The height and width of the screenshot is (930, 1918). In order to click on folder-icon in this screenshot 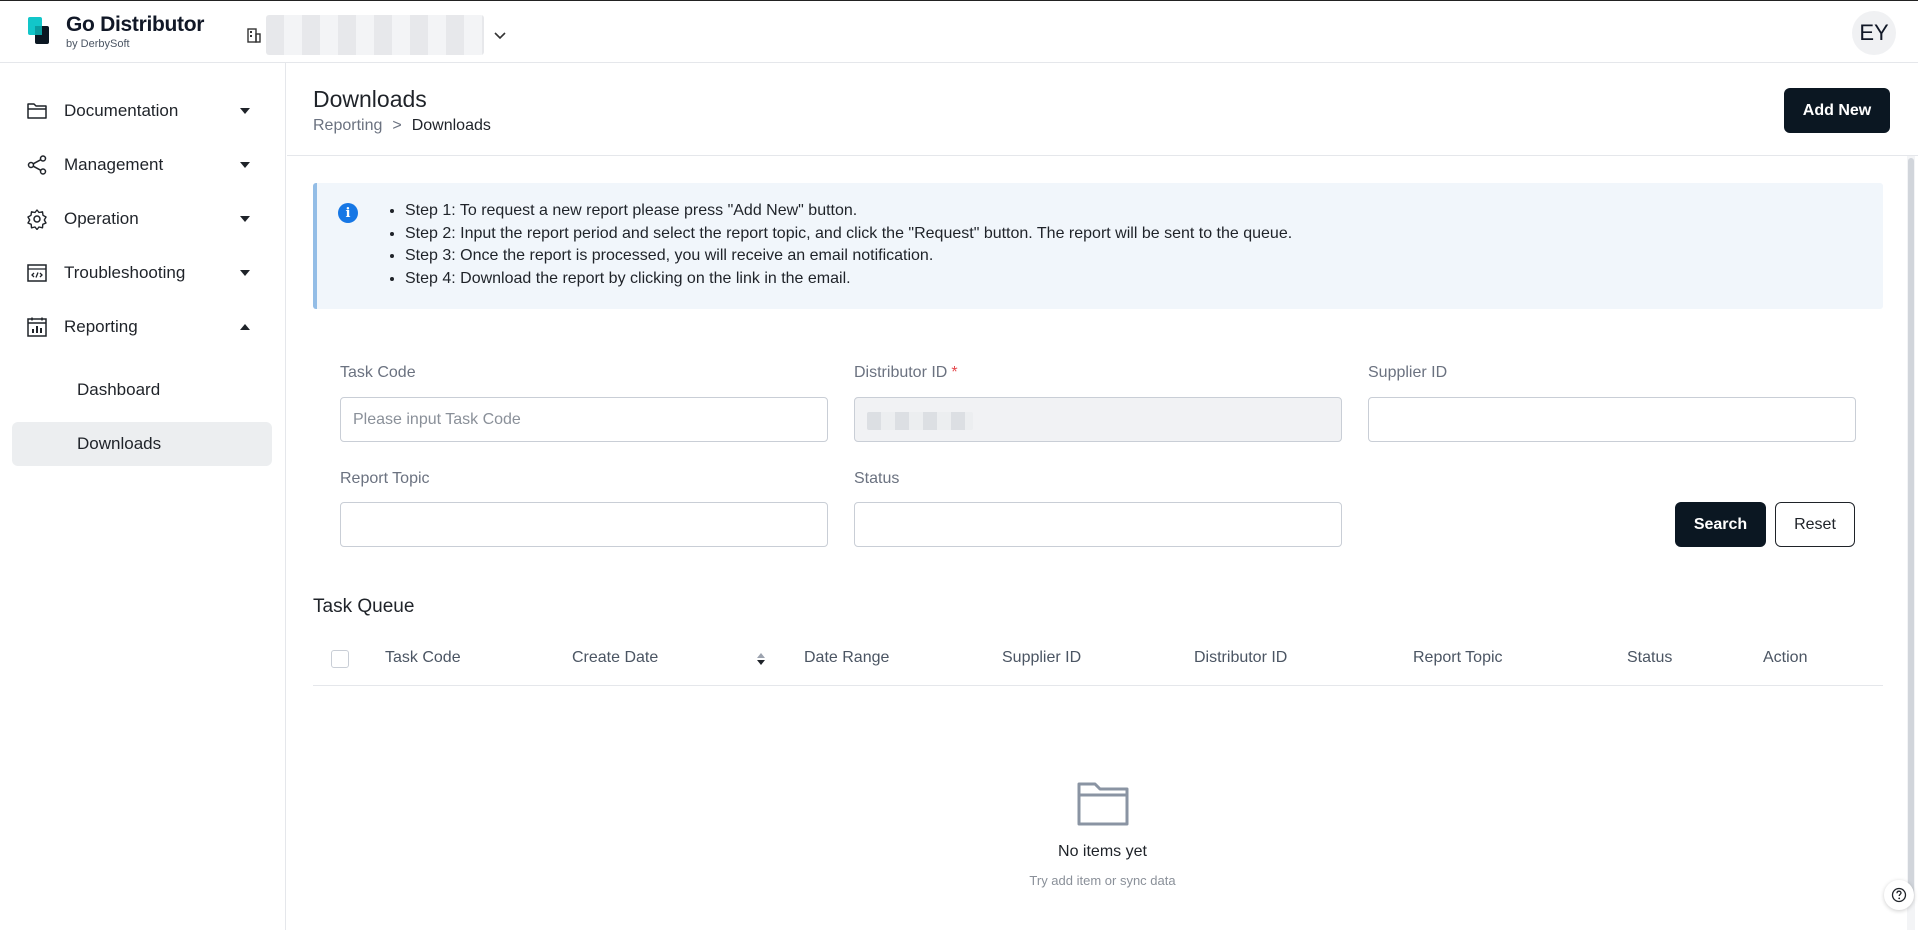, I will do `click(37, 111)`.